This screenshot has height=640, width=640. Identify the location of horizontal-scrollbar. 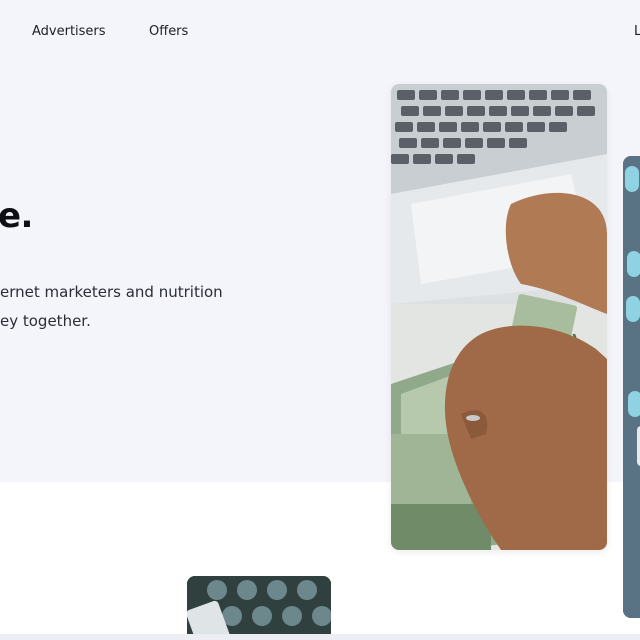
(320, 637).